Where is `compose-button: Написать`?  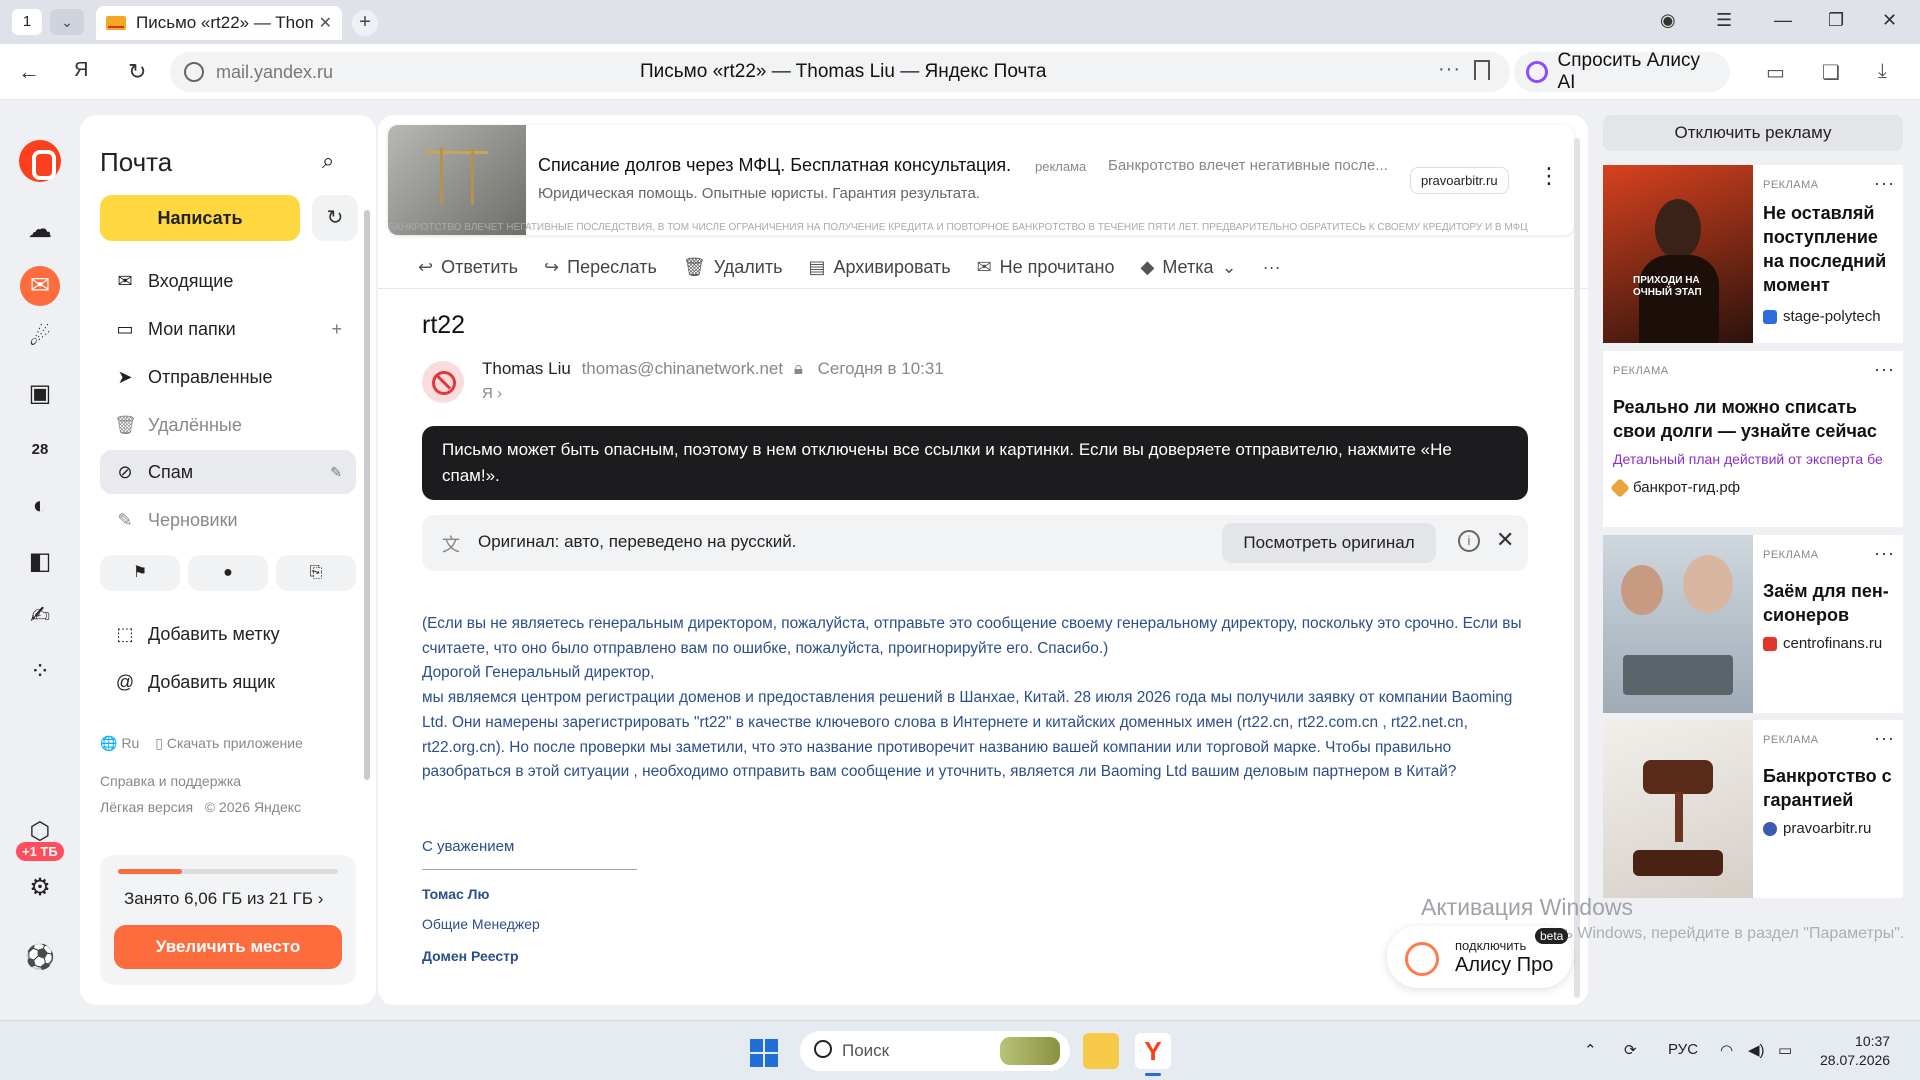
compose-button: Написать is located at coordinates (200, 218).